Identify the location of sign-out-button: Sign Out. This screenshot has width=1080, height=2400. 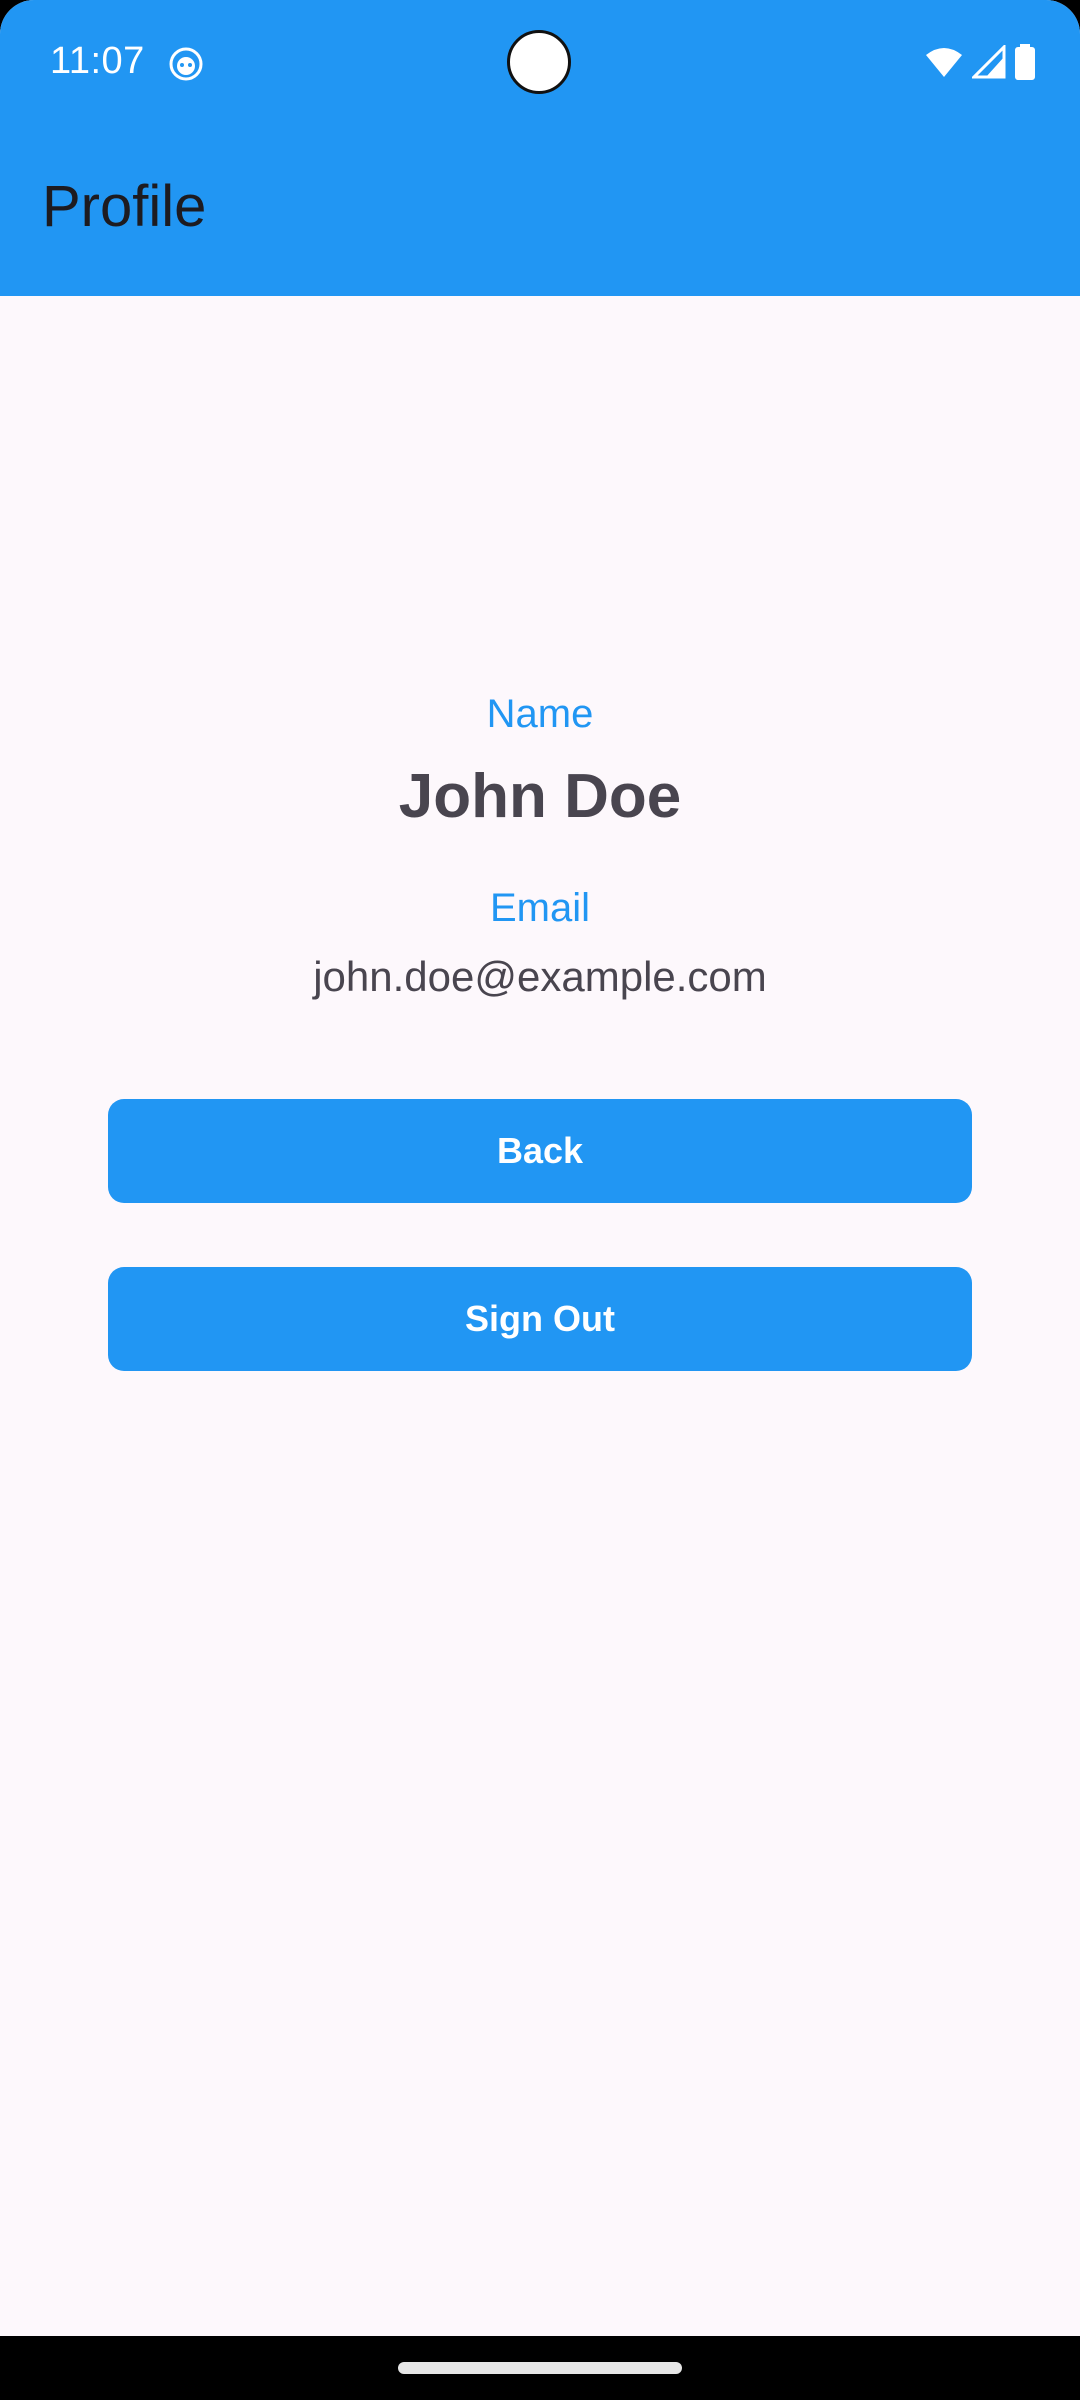
(540, 1319).